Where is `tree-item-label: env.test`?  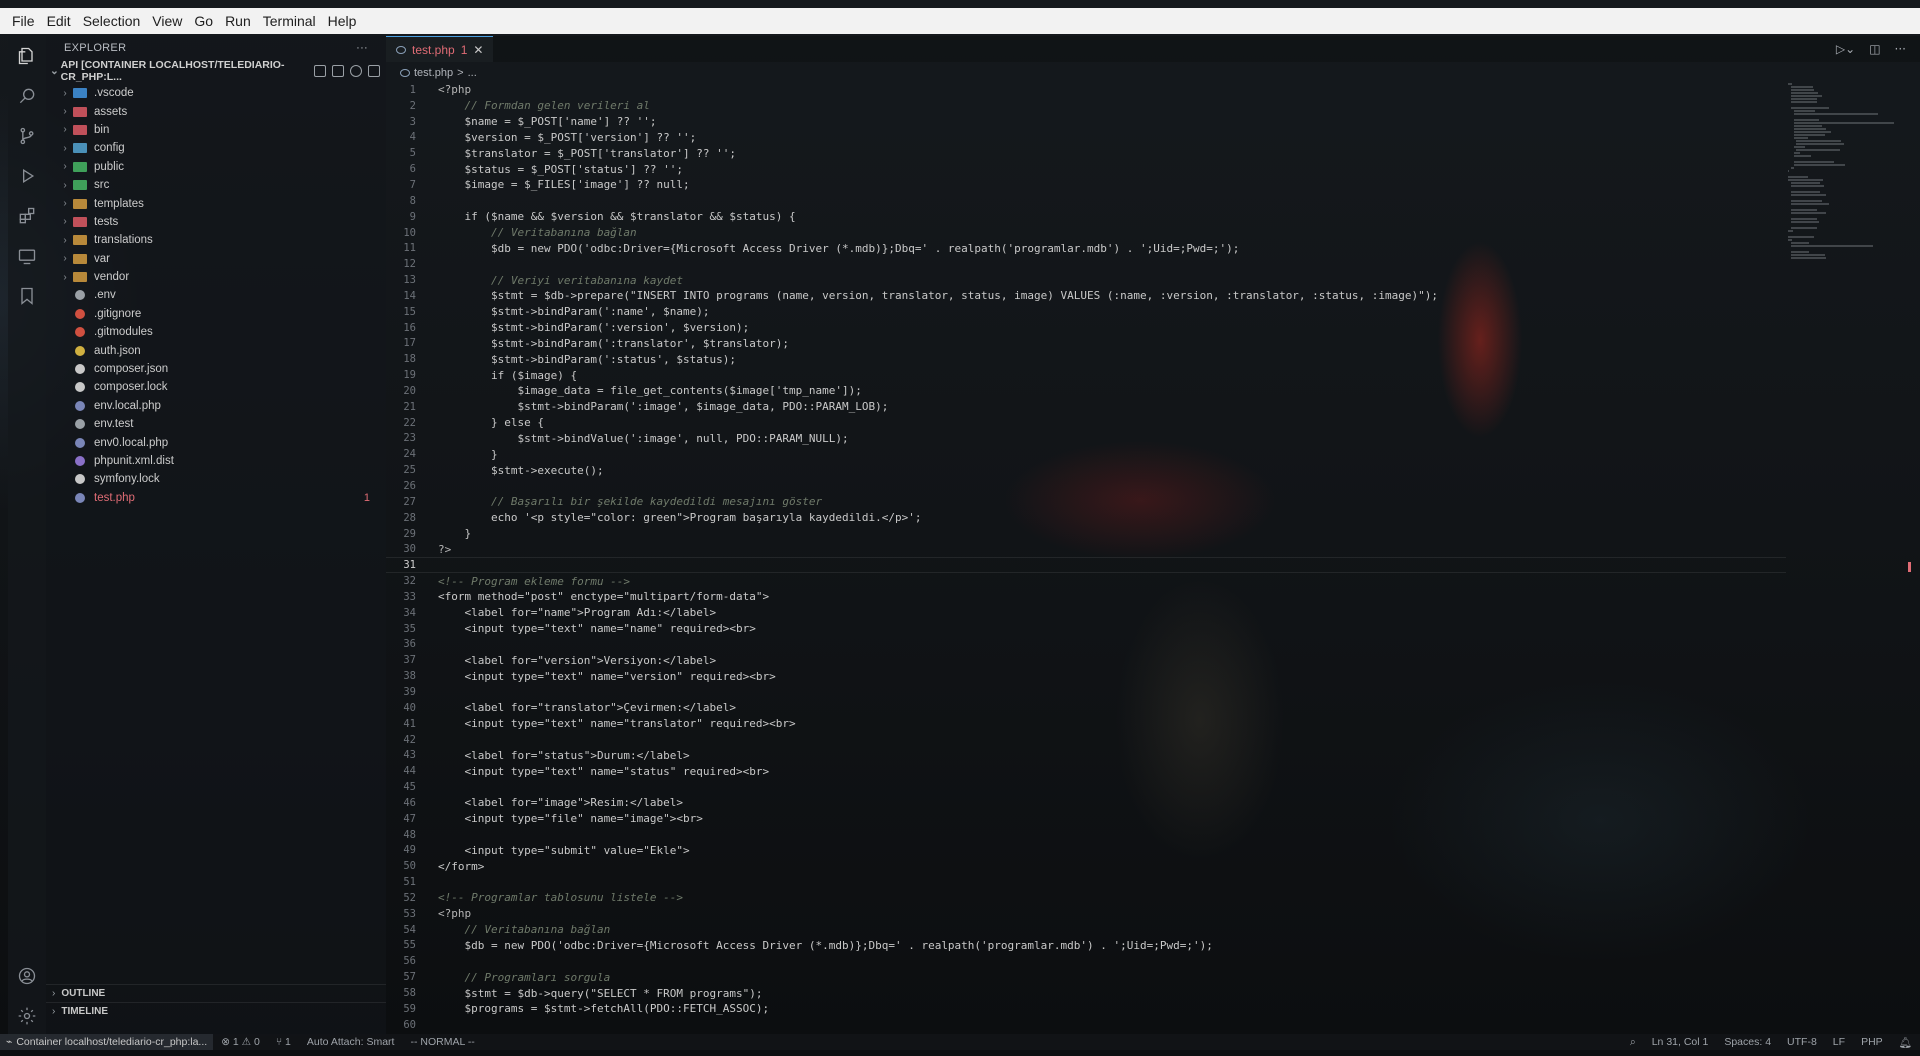
tree-item-label: env.test is located at coordinates (114, 424).